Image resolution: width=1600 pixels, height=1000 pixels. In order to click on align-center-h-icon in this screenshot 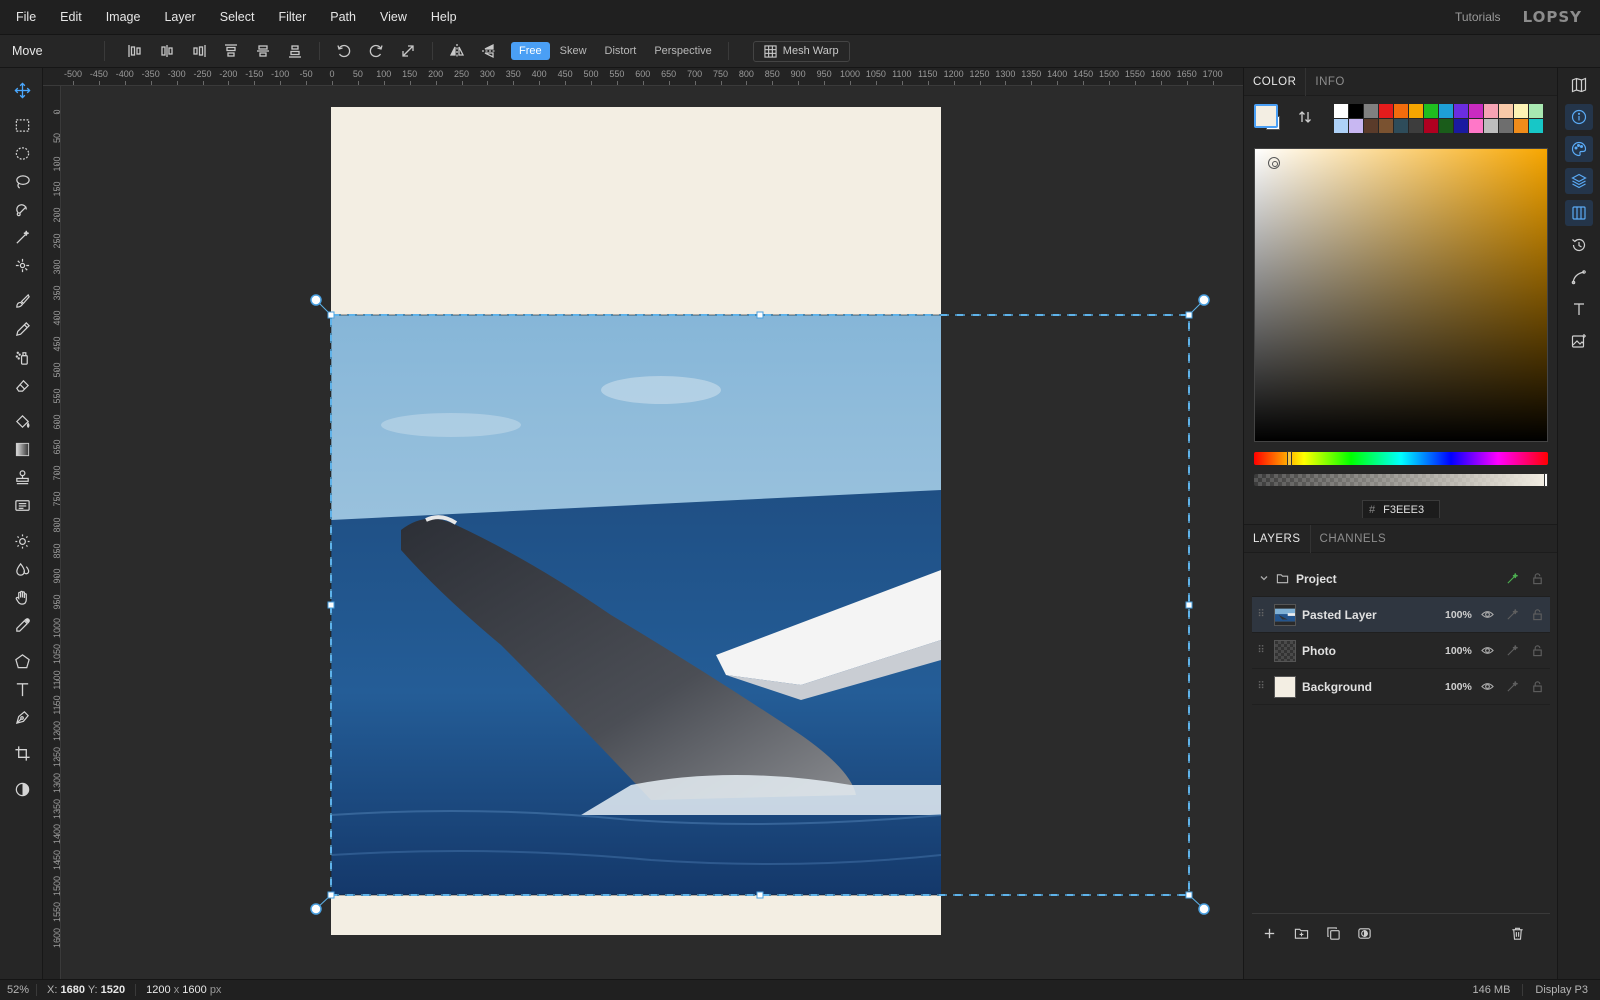, I will do `click(167, 51)`.